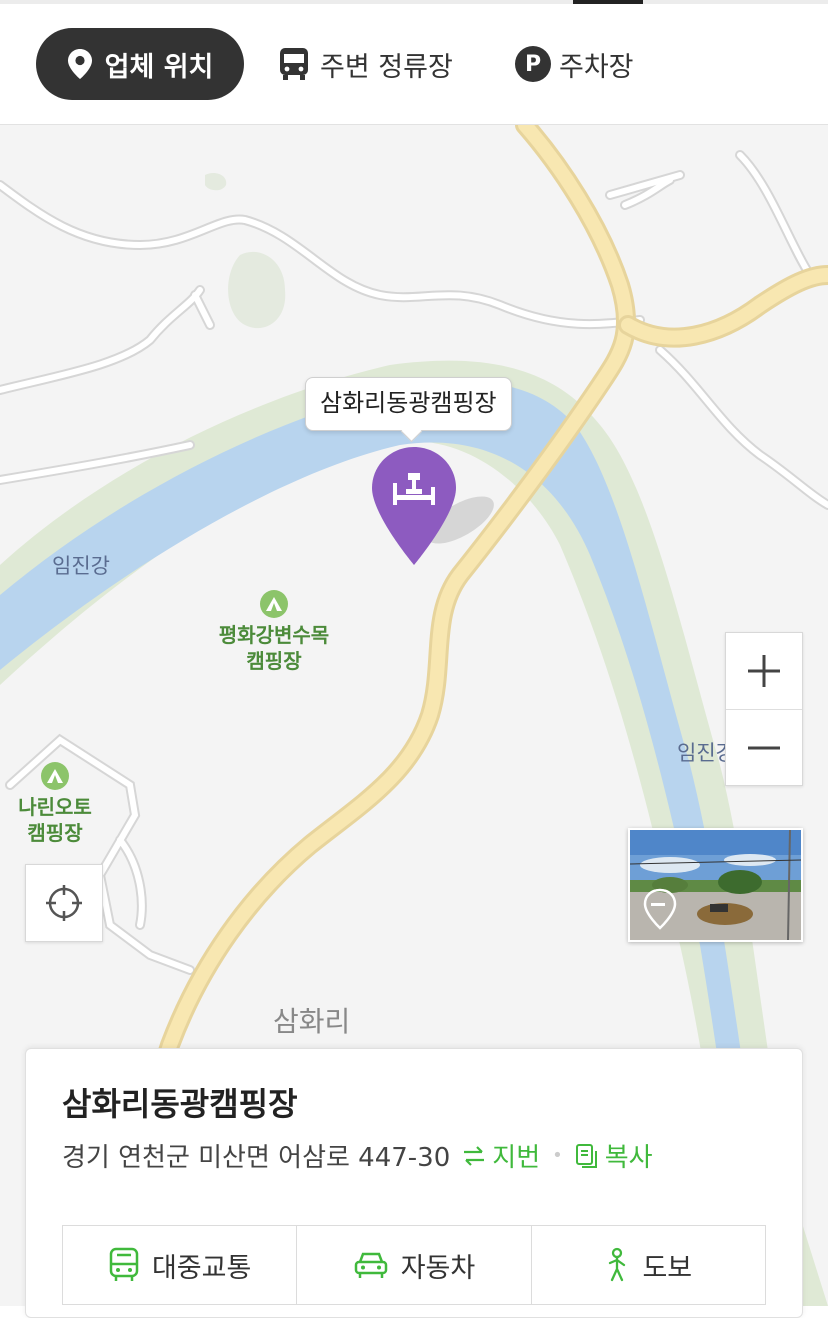 This screenshot has height=1318, width=828. Describe the element at coordinates (596, 67) in the screenshot. I see `tab-label: 주차장` at that location.